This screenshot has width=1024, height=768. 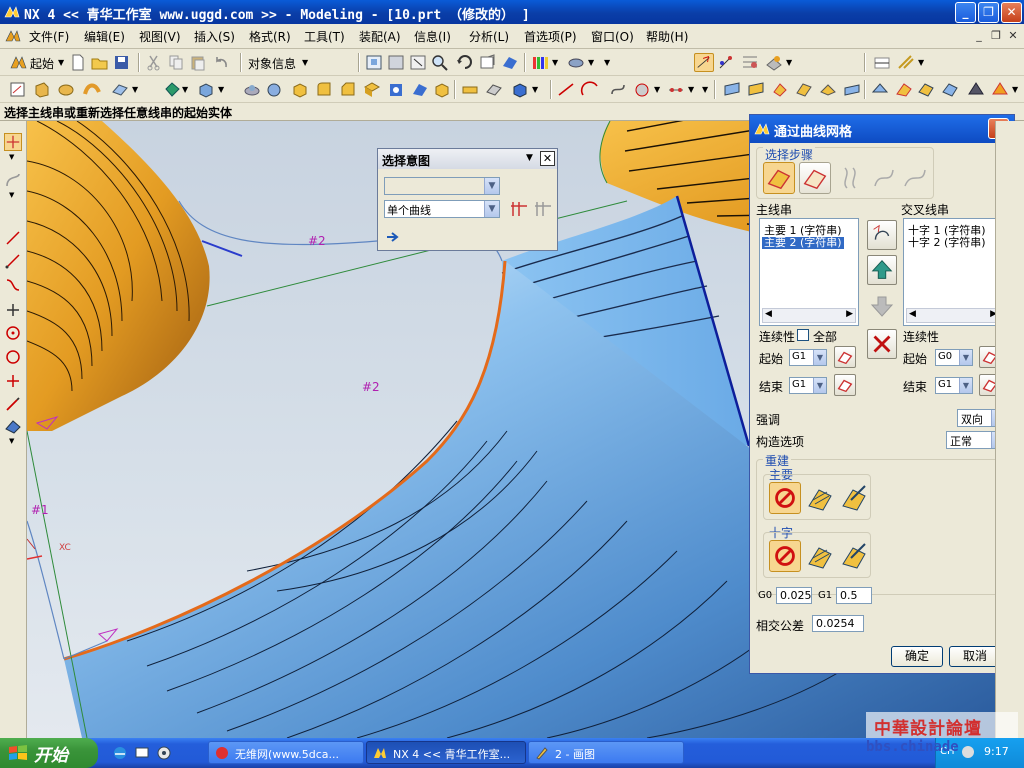 I want to click on undo-icon, so click(x=222, y=62).